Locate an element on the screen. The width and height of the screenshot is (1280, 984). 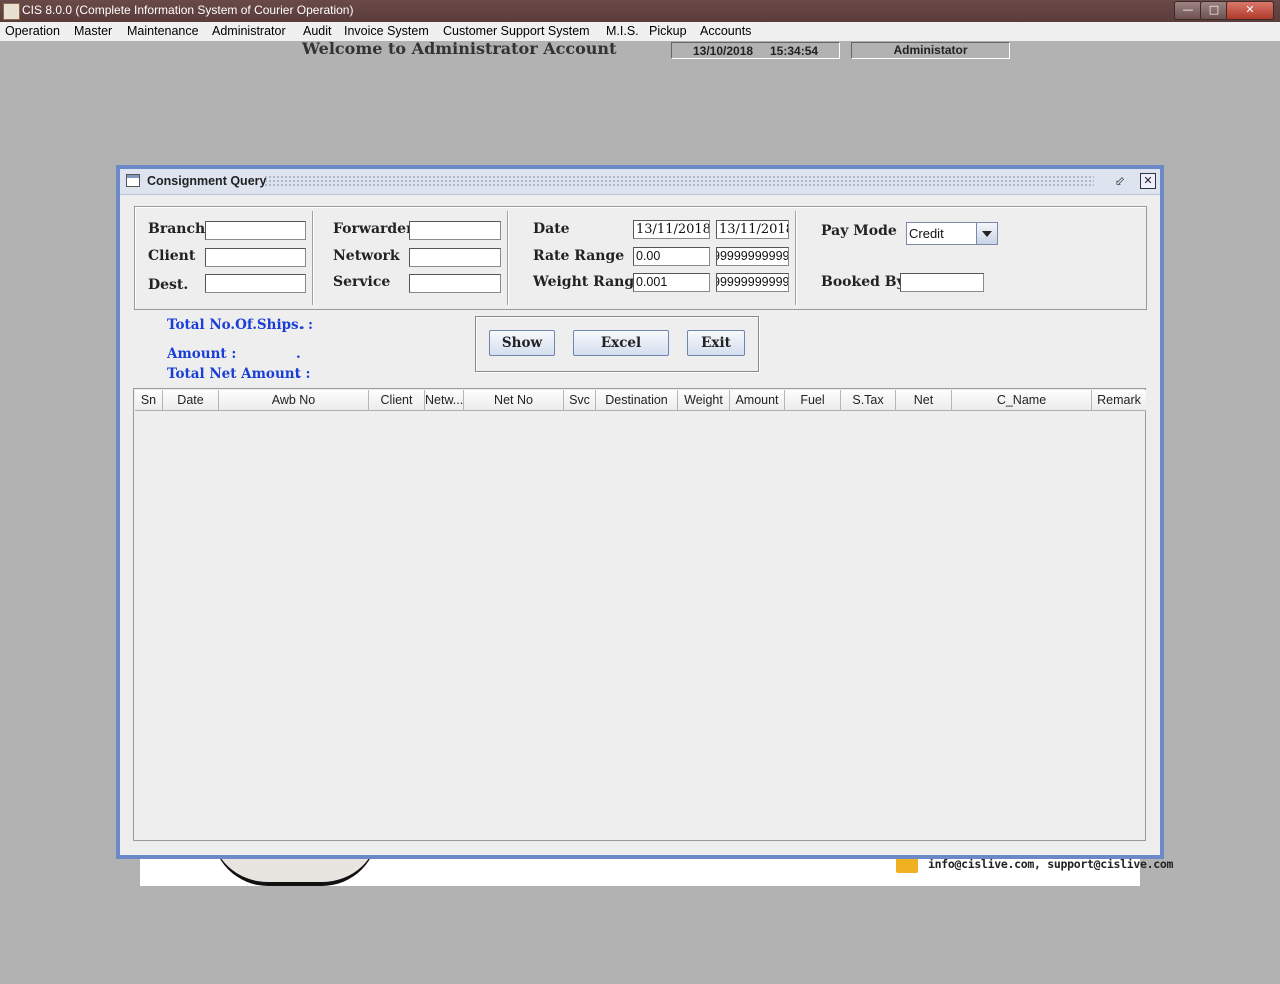
pay-mode-select: Credit is located at coordinates (952, 233).